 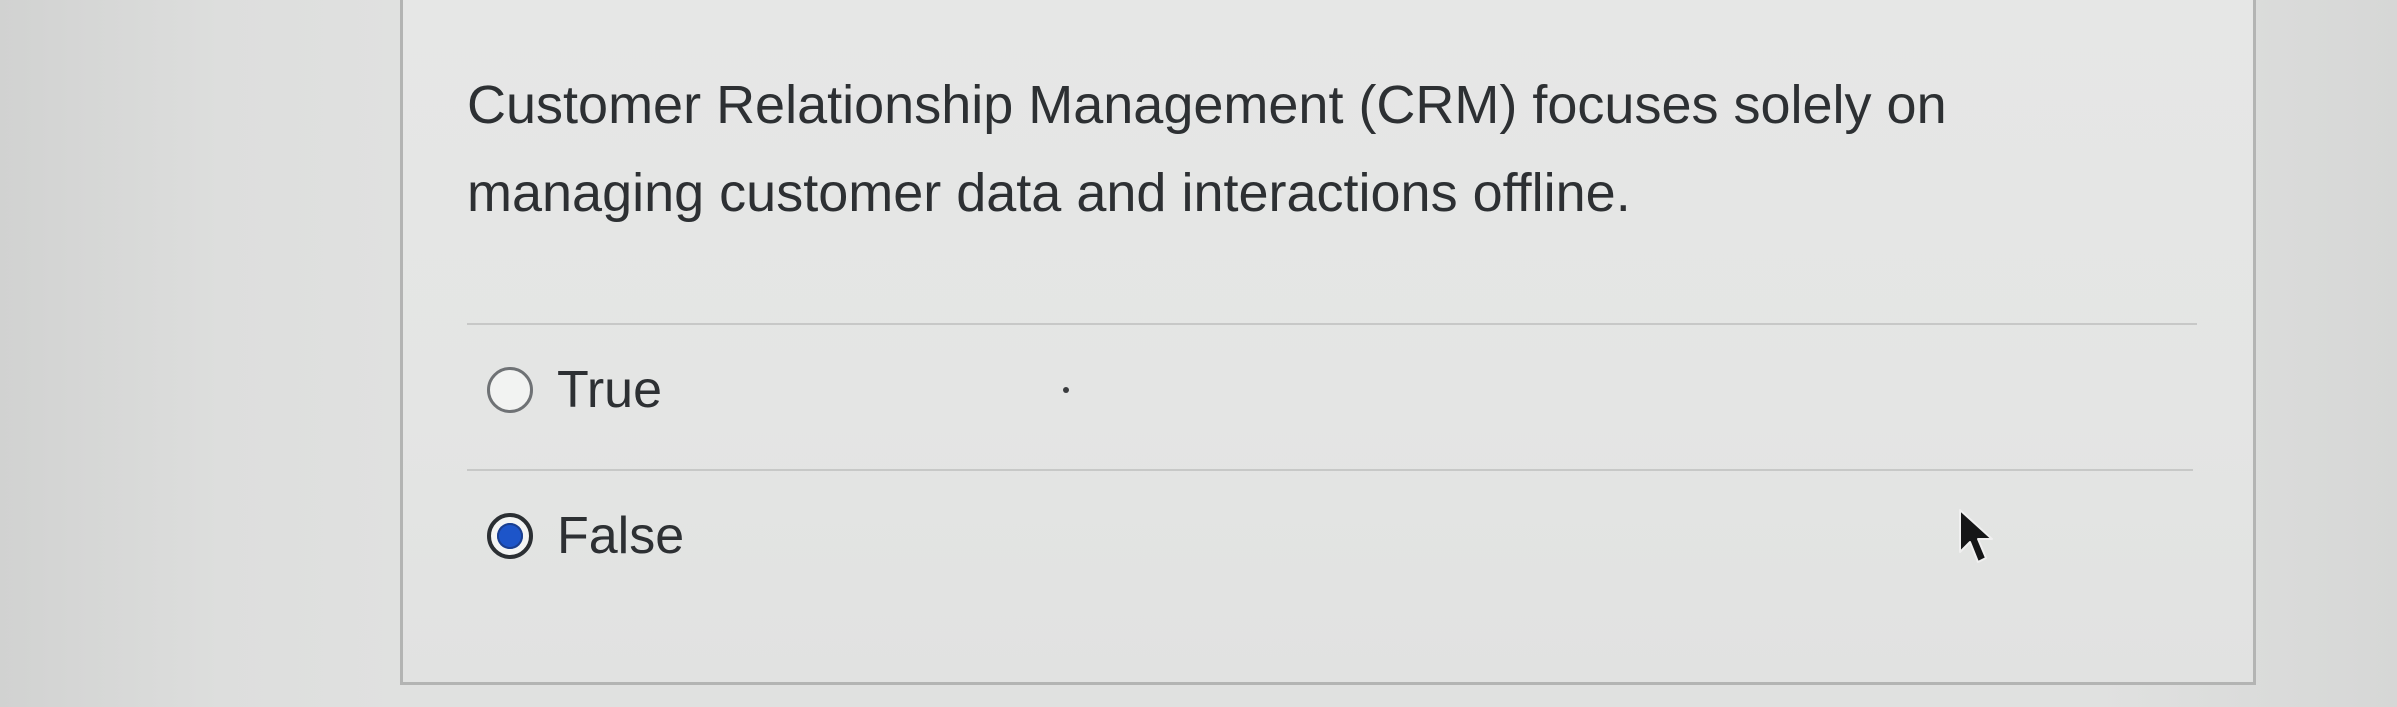 I want to click on screen-speck, so click(x=1066, y=390).